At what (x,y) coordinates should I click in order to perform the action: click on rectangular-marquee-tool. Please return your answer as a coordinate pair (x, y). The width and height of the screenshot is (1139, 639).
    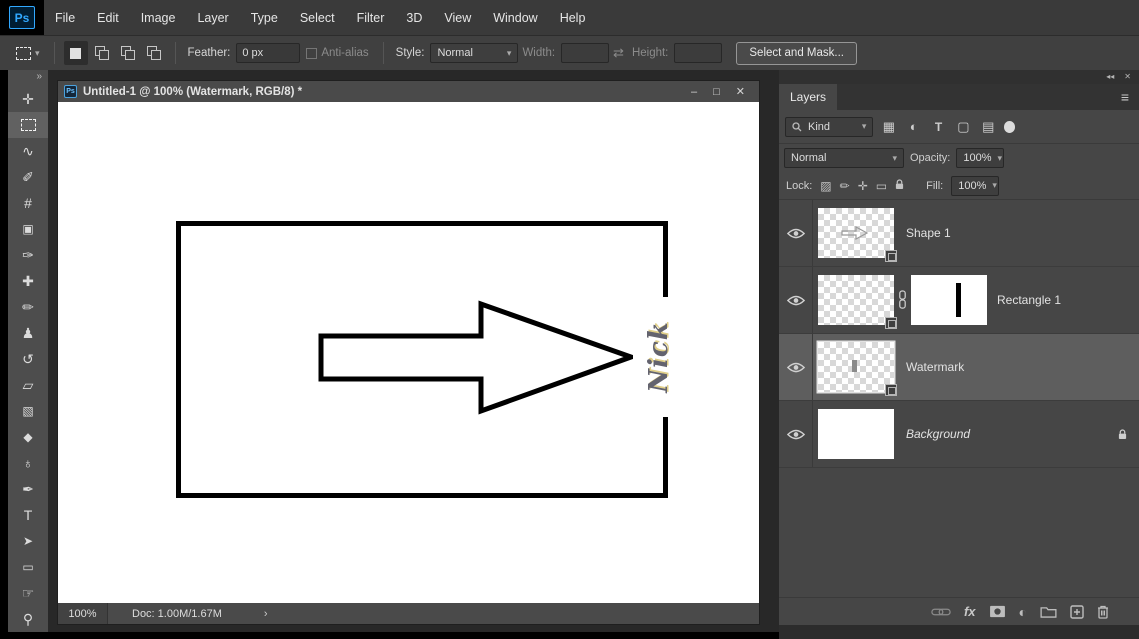
    Looking at the image, I should click on (28, 125).